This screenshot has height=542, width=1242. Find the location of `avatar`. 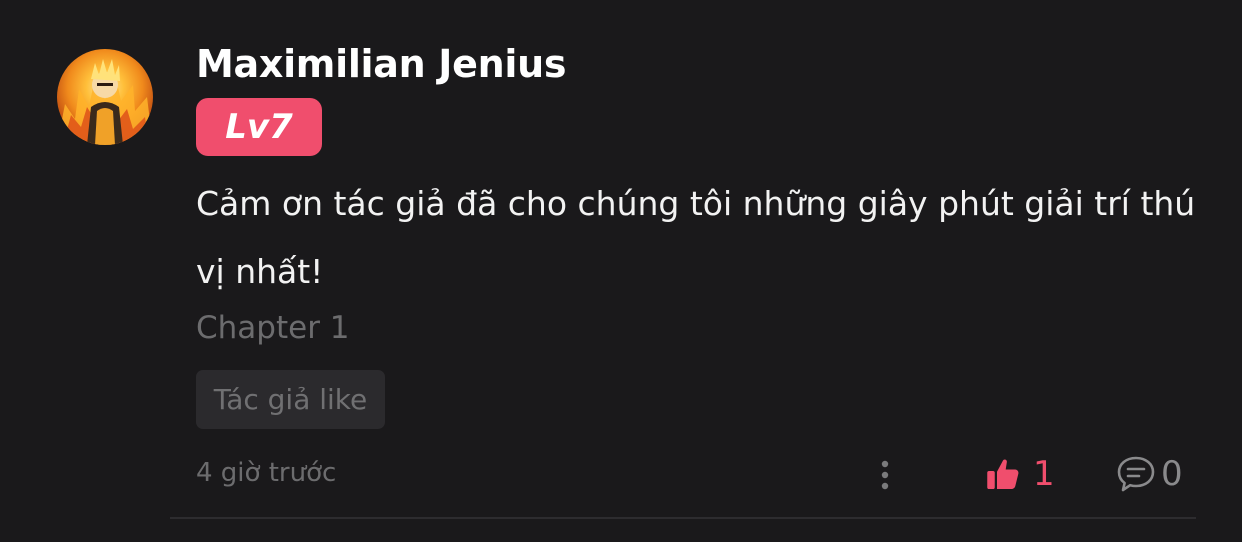

avatar is located at coordinates (105, 97).